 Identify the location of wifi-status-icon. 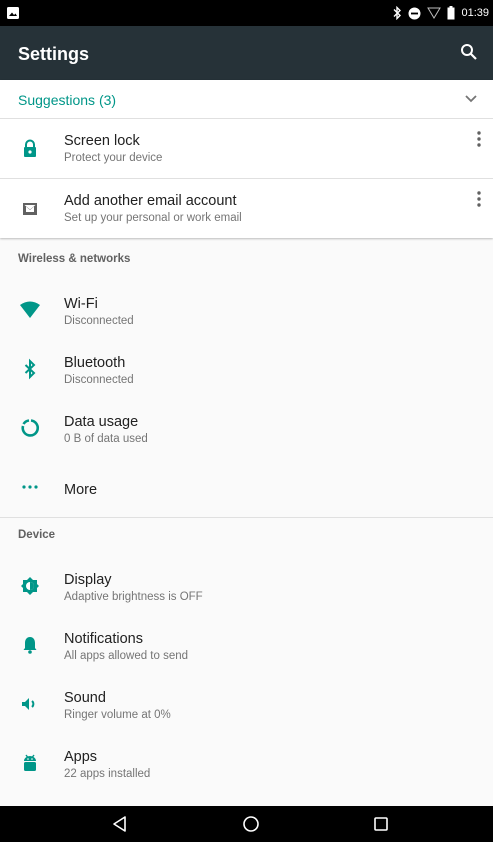
(434, 13).